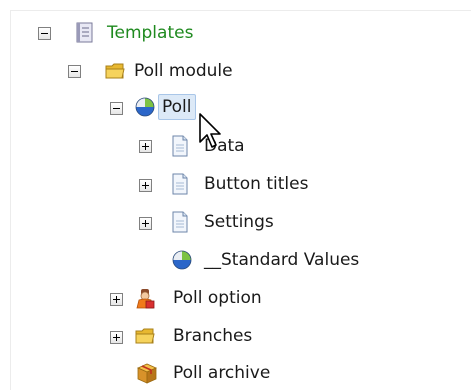 The width and height of the screenshot is (471, 390). I want to click on collapse-toggle-poll-module, so click(74, 71).